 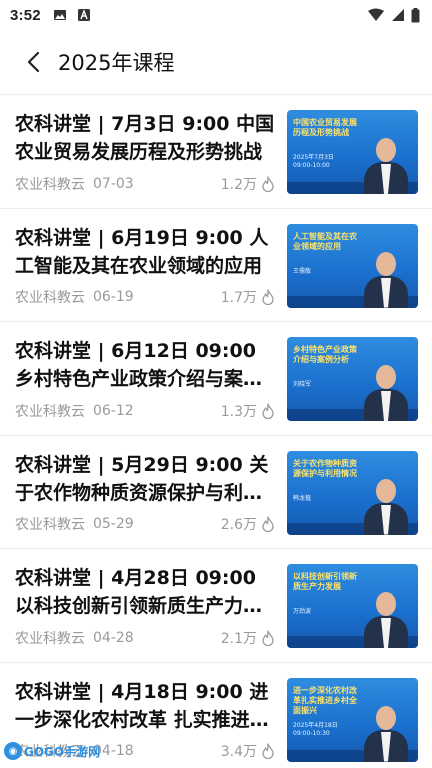 What do you see at coordinates (139, 365) in the screenshot?
I see `course-title: 农科讲堂 | 6月12日 09:00 乡村特色产业政策介绍与案例分析` at bounding box center [139, 365].